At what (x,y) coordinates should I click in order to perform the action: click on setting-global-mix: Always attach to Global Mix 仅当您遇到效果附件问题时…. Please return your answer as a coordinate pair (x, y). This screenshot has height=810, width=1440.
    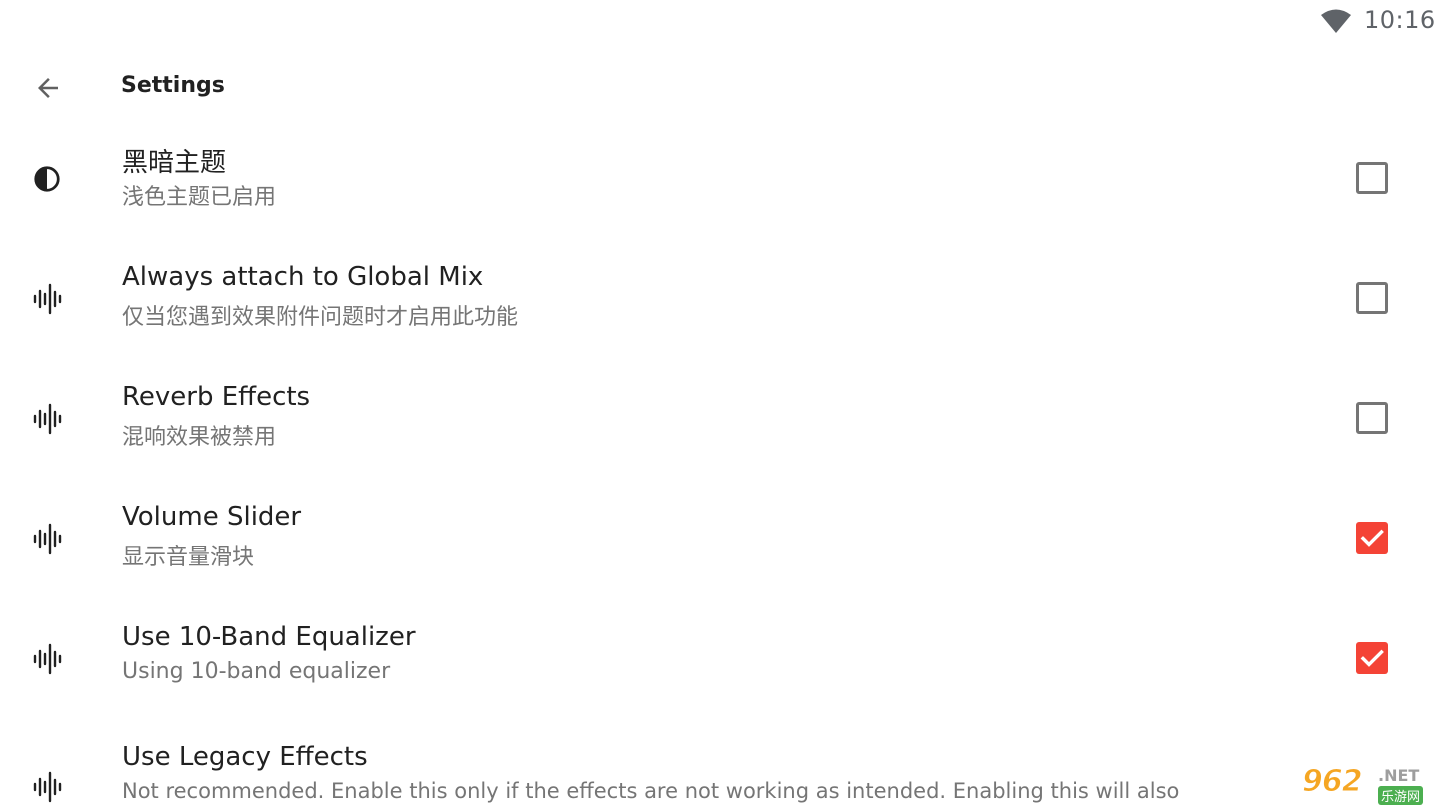
    Looking at the image, I should click on (720, 300).